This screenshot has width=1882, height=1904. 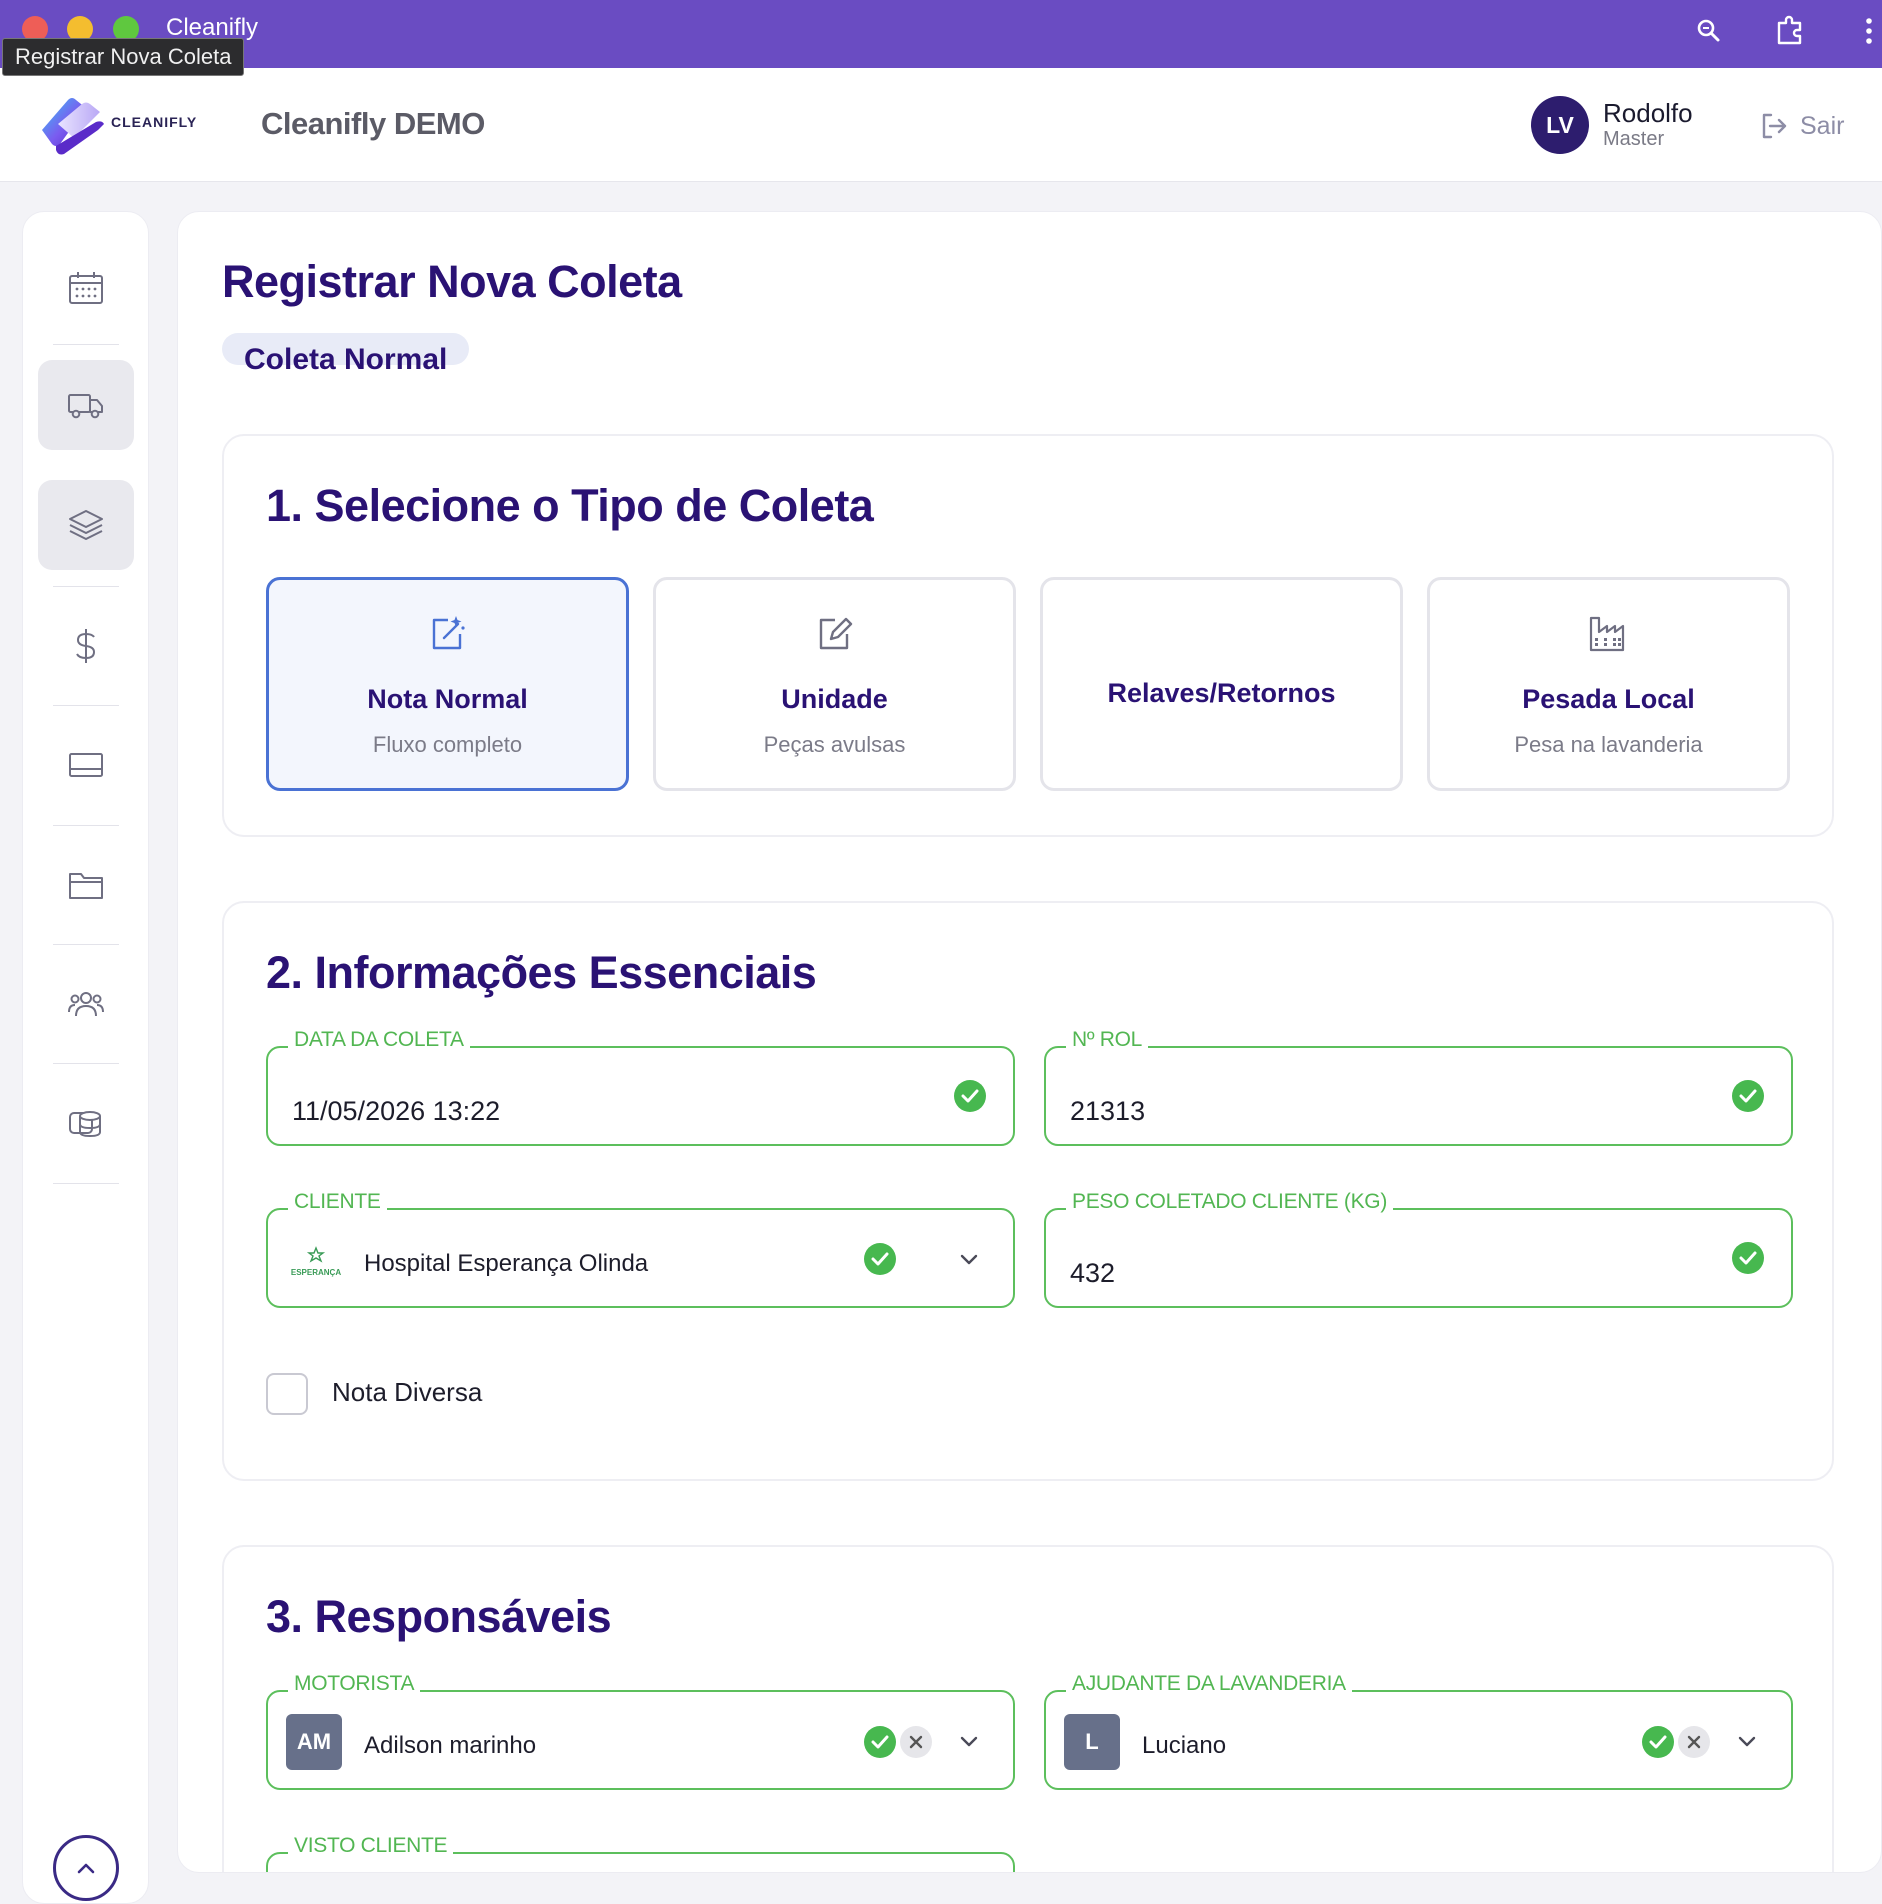 I want to click on field-label: MOTORISTA, so click(x=354, y=1684).